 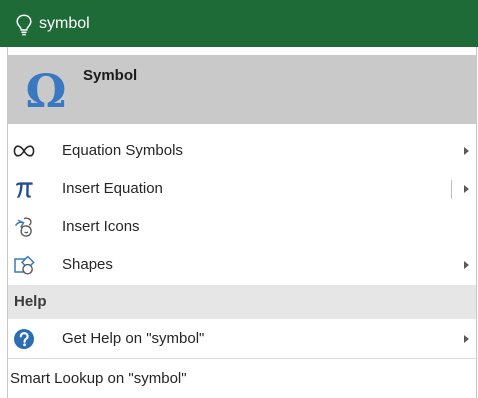 I want to click on insert-icons-icon, so click(x=24, y=227).